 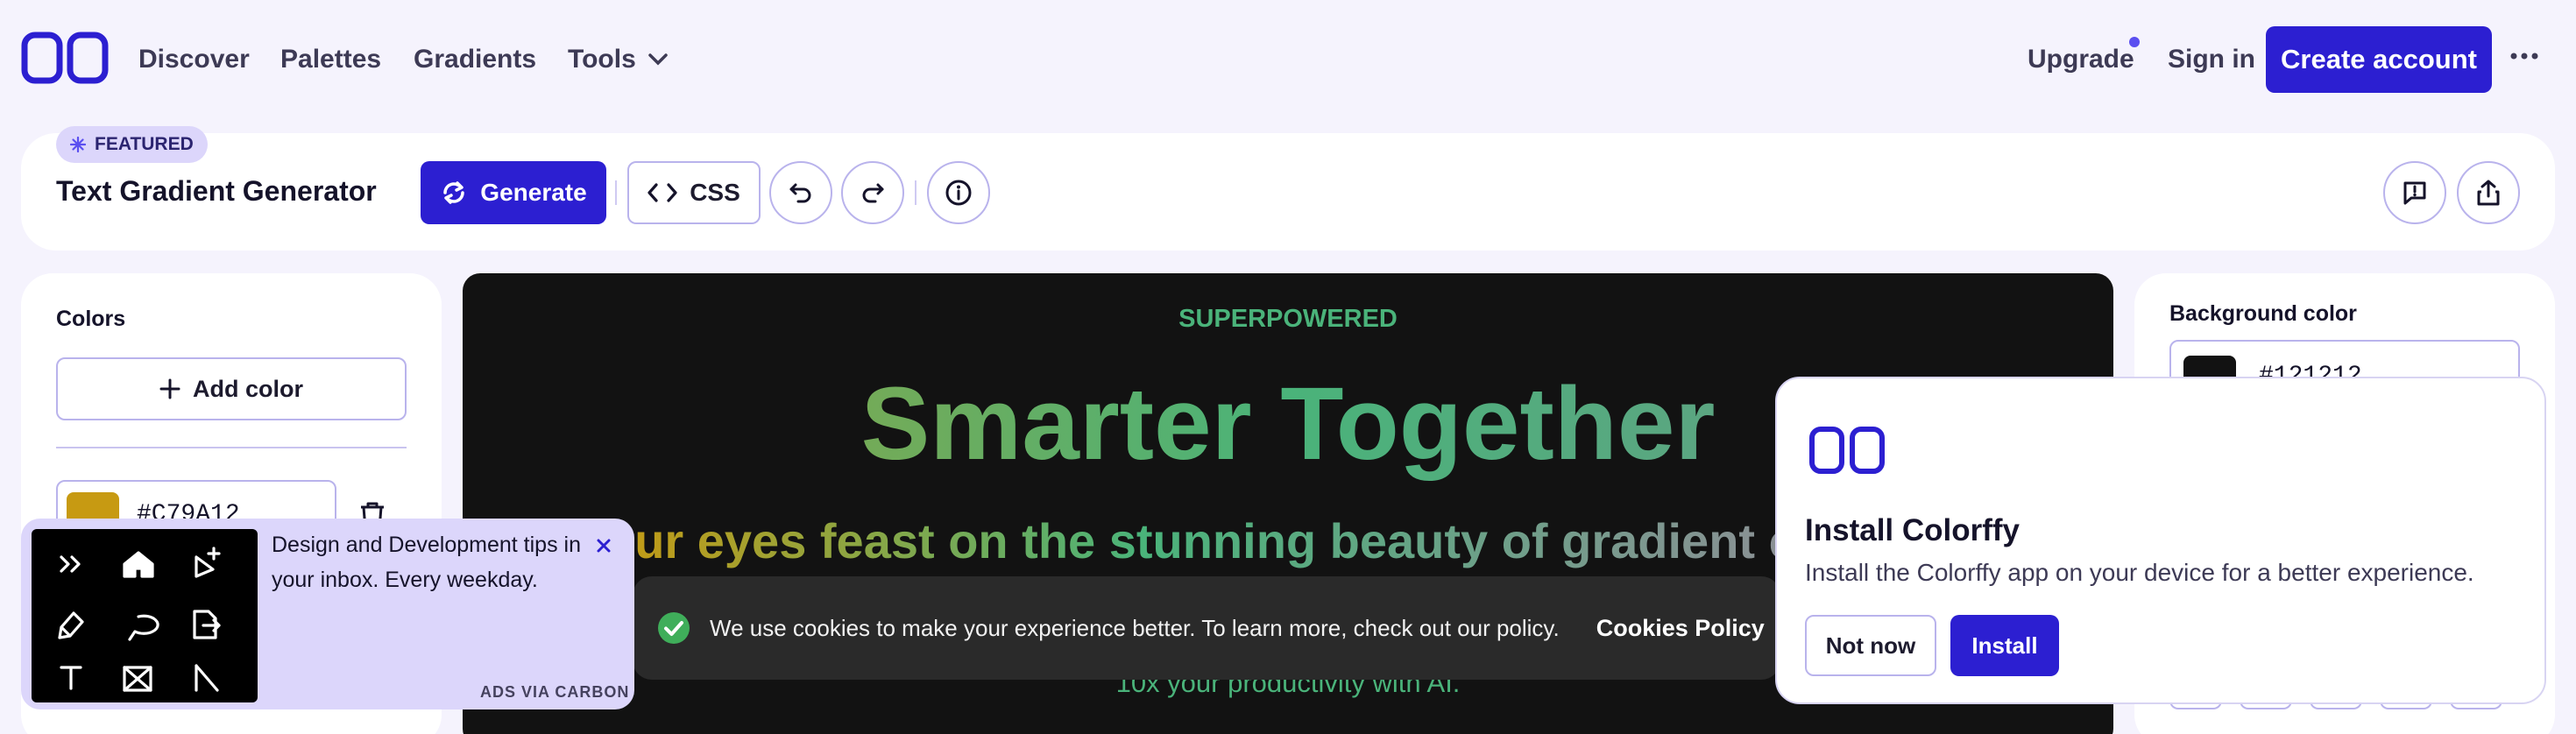 What do you see at coordinates (475, 60) in the screenshot?
I see `nav-gradients: Gradients` at bounding box center [475, 60].